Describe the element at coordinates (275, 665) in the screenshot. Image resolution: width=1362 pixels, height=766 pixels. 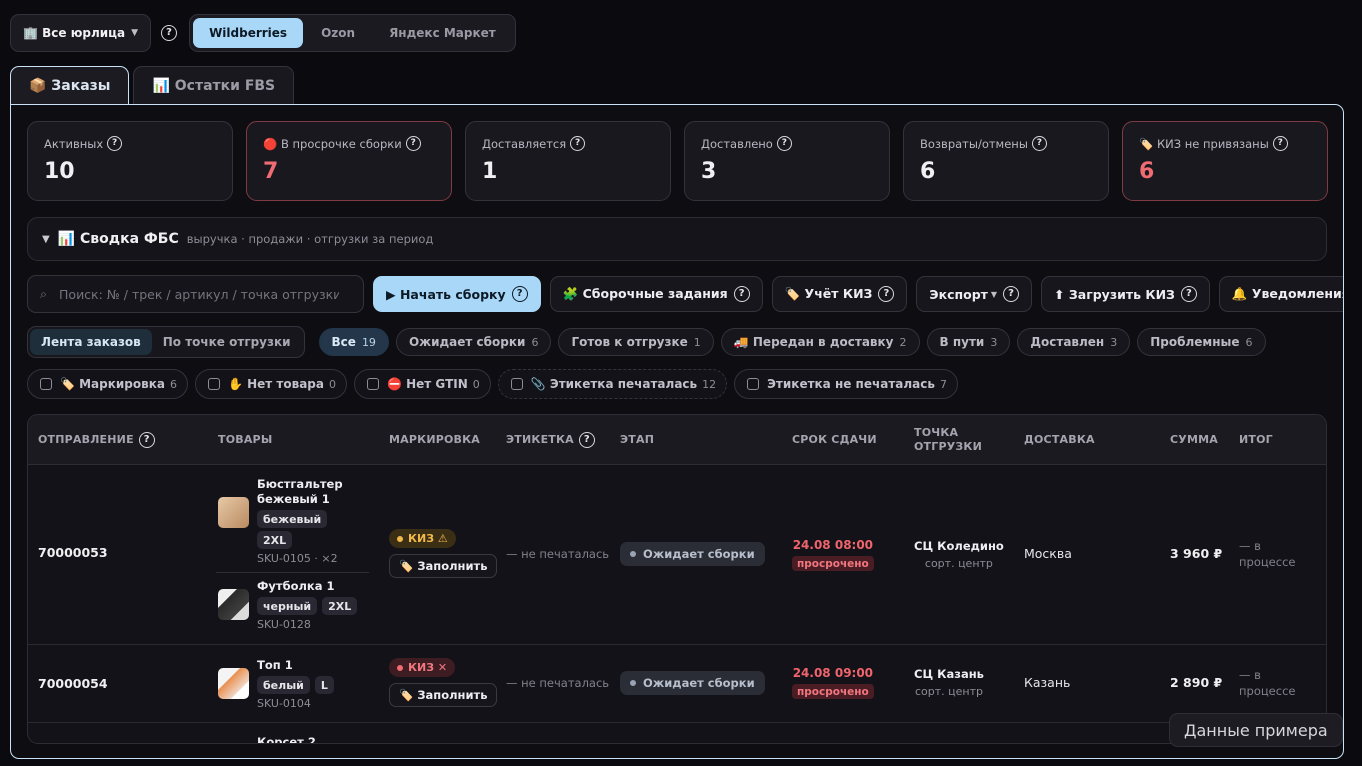
I see `product-name: Топ 1` at that location.